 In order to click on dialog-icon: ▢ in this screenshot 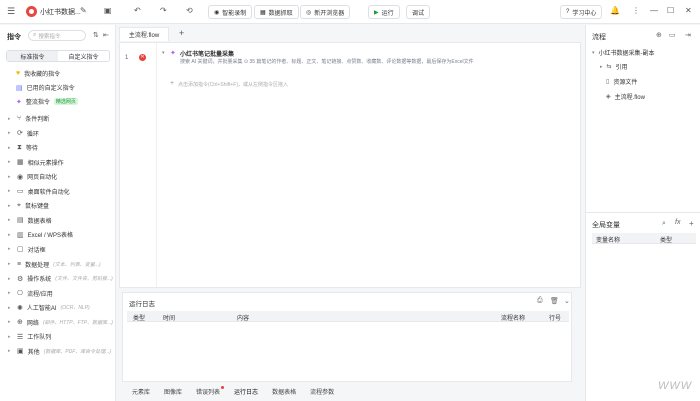, I will do `click(20, 250)`.